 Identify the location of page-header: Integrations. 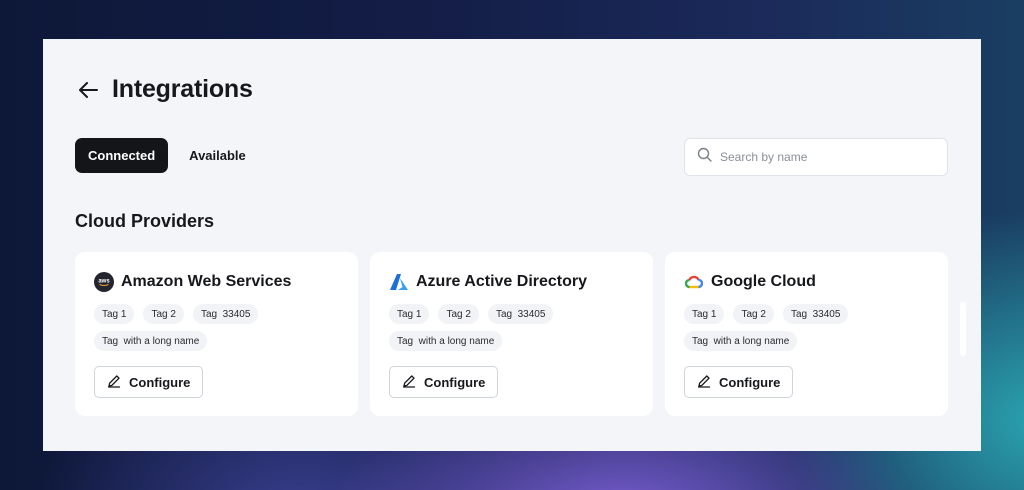
(165, 89).